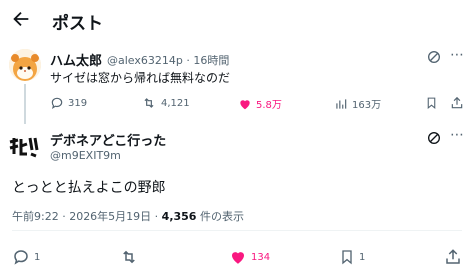  Describe the element at coordinates (140, 78) in the screenshot. I see `tweet-text: サイゼは窓から帰れば無料なのだ` at that location.